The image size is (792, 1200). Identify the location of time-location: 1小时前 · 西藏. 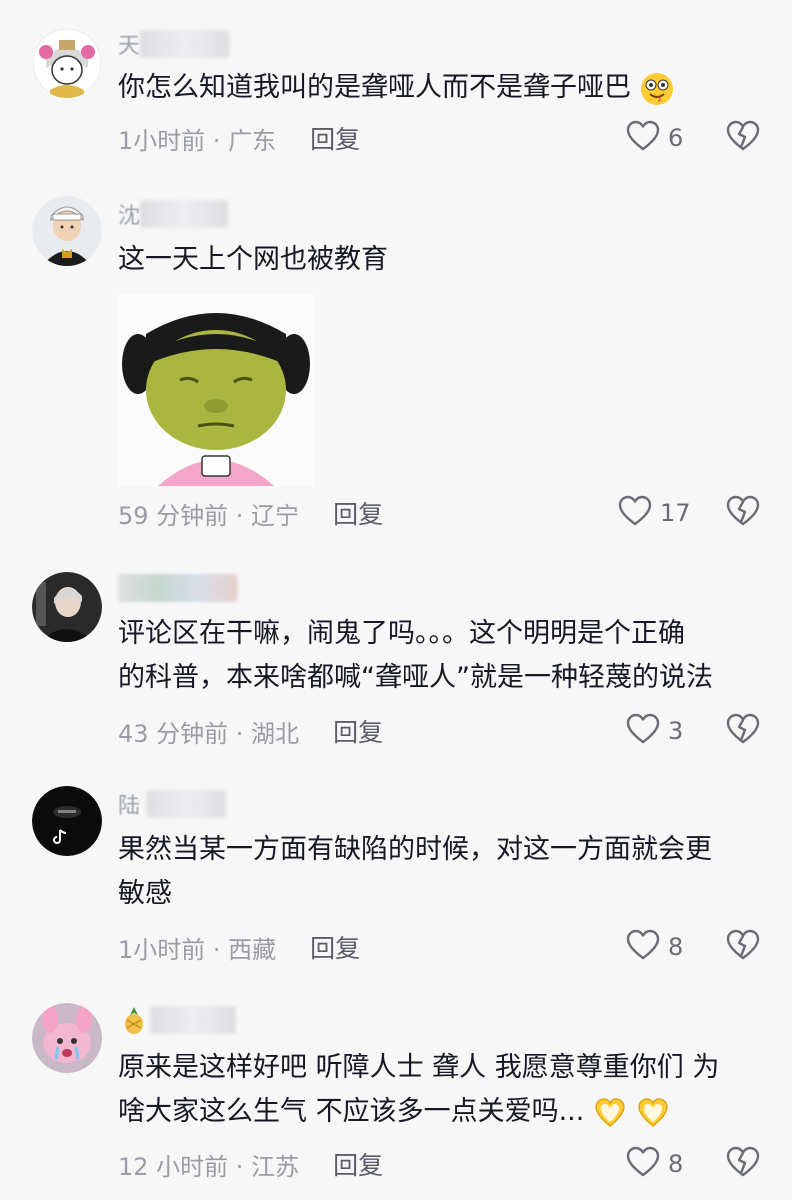
(197, 949).